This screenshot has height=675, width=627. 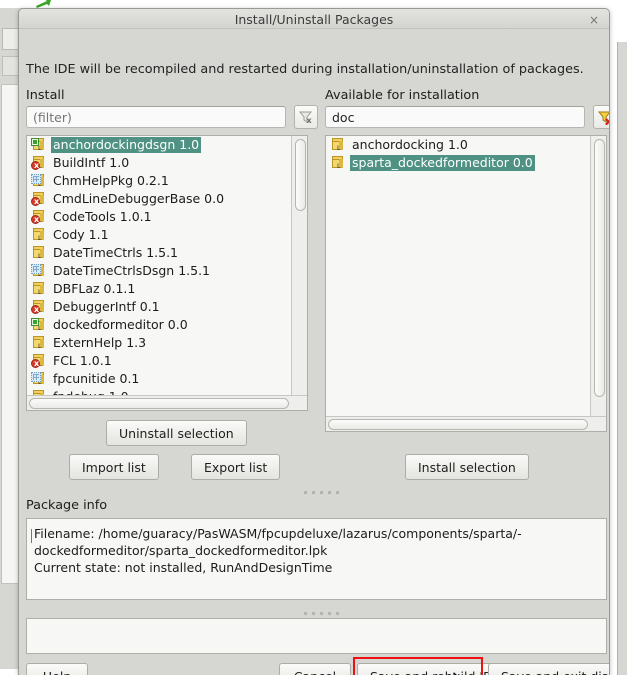 What do you see at coordinates (131, 270) in the screenshot?
I see `list-item-label: DateTimeCtrlsDsgn 1.5.1` at bounding box center [131, 270].